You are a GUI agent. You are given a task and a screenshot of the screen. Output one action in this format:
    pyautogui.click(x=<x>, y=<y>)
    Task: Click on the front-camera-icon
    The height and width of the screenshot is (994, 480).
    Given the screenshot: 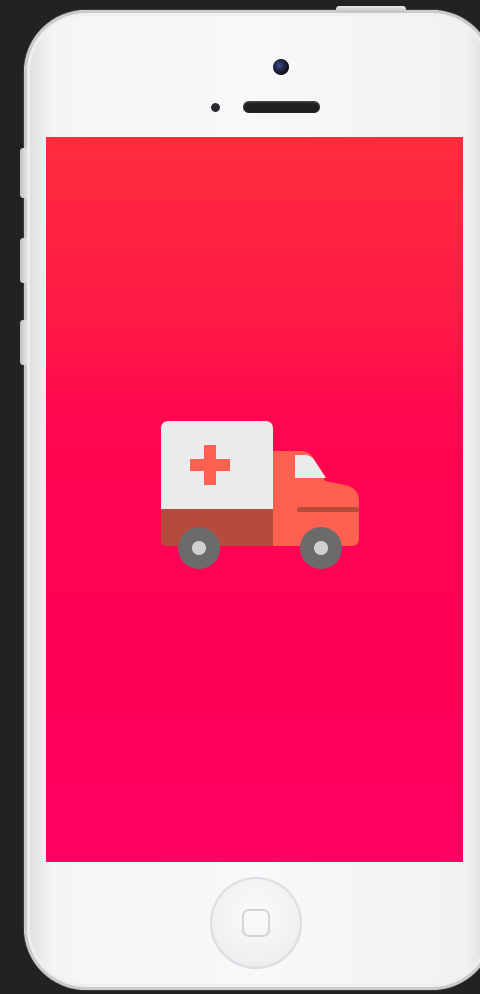 What is the action you would take?
    pyautogui.click(x=281, y=67)
    